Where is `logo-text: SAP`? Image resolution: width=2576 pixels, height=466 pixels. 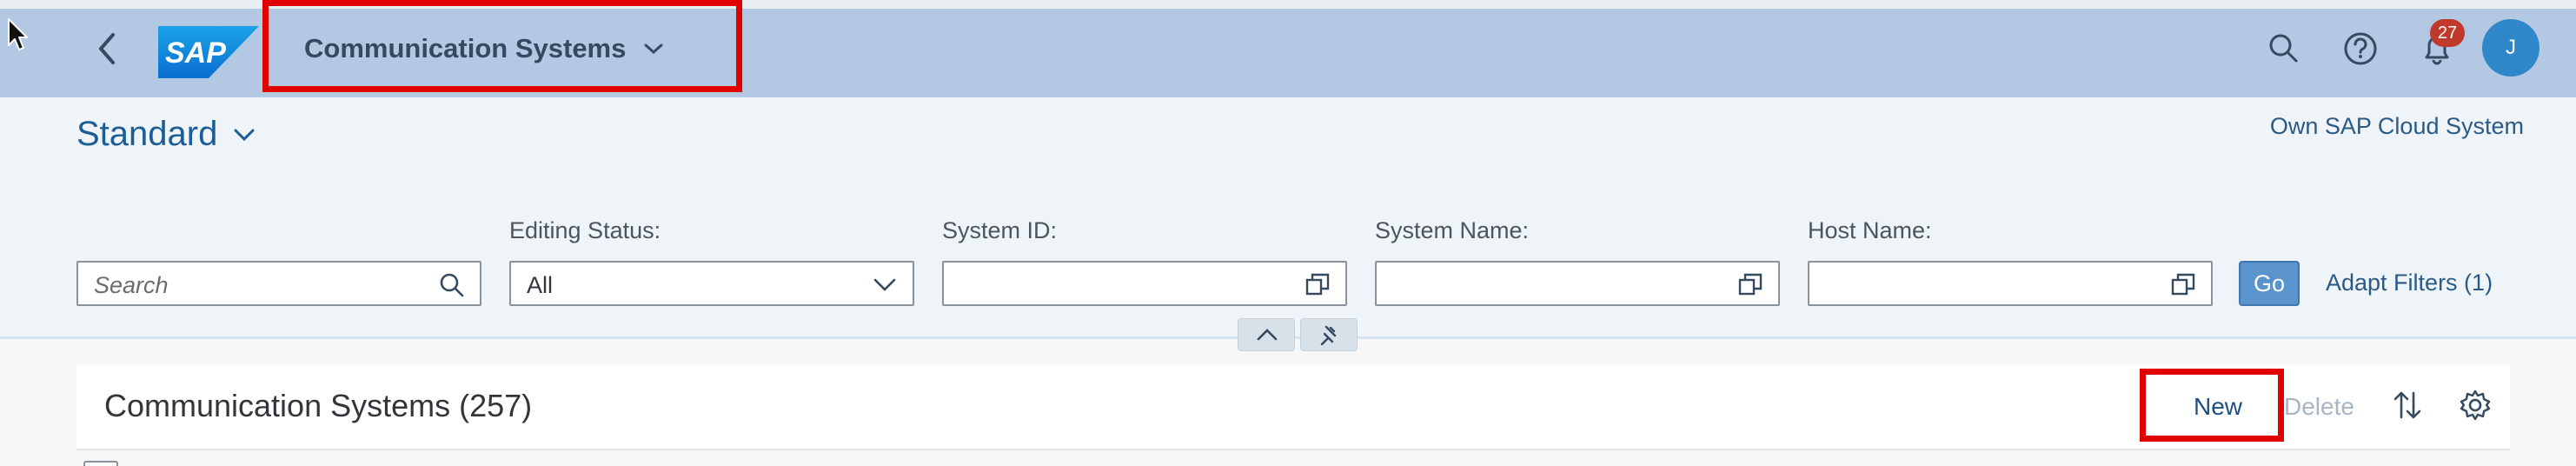
logo-text: SAP is located at coordinates (195, 53).